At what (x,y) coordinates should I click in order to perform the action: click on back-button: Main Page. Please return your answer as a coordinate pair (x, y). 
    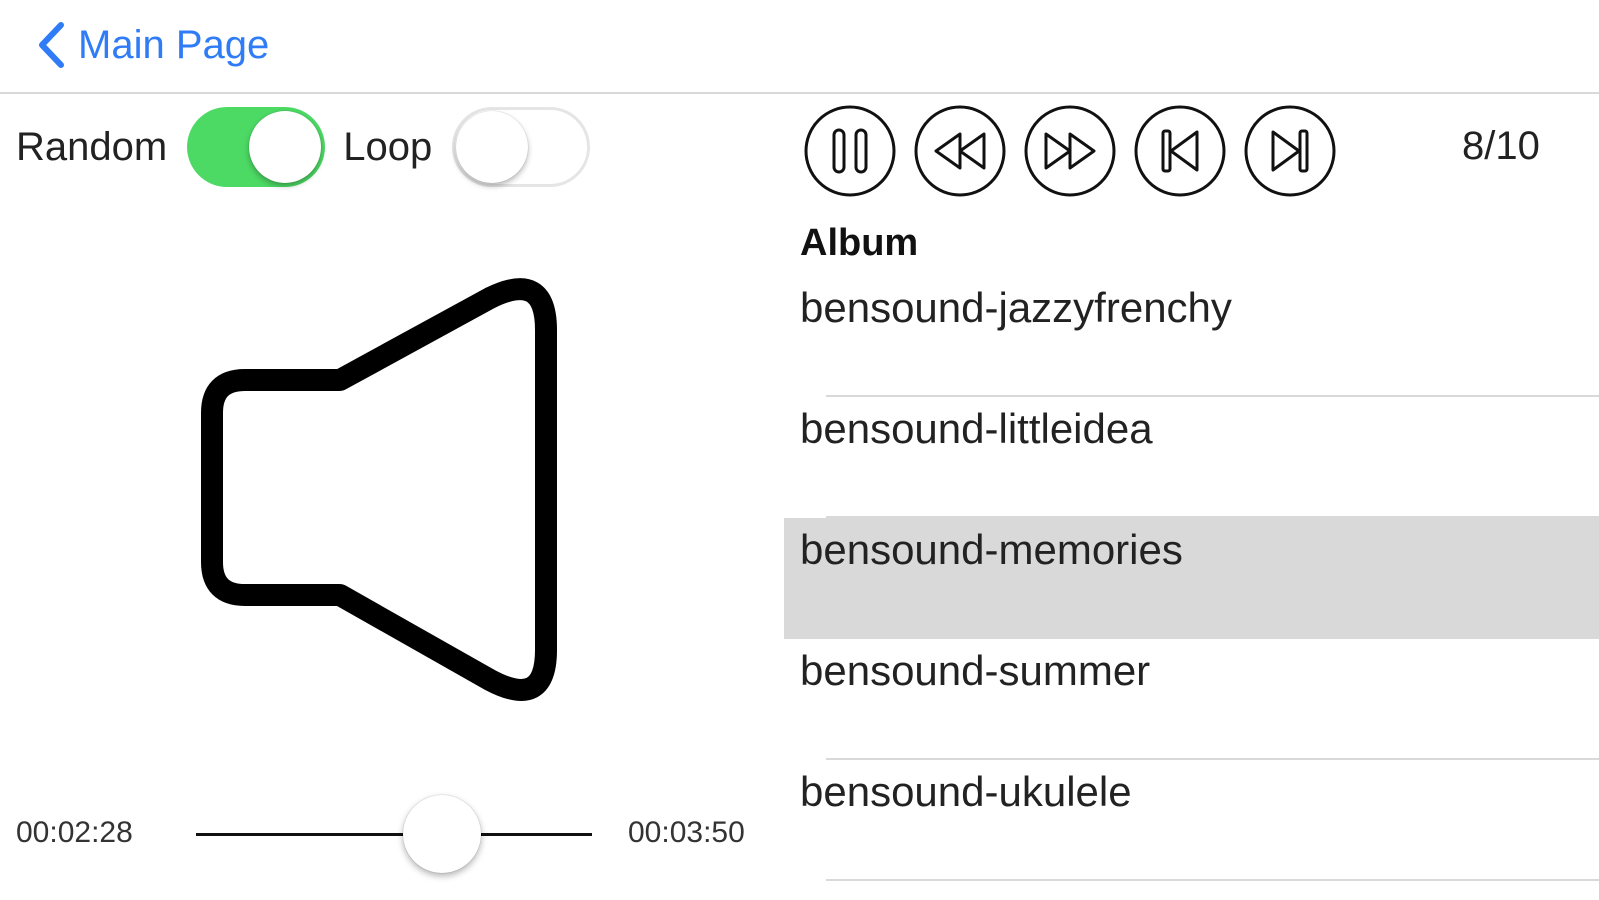
    Looking at the image, I should click on (151, 45).